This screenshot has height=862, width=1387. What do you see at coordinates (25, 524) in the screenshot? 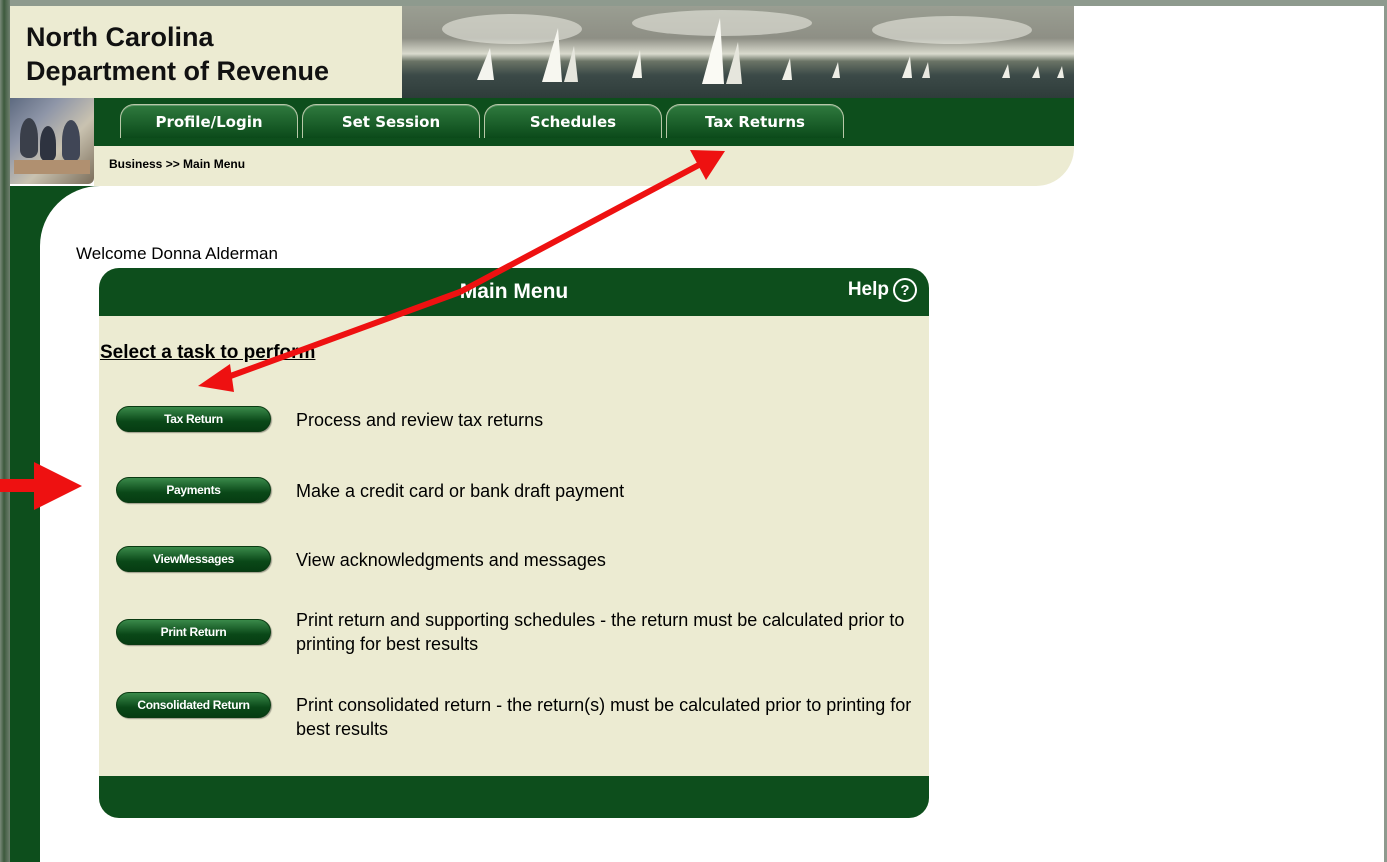
I see `side-green-bar` at bounding box center [25, 524].